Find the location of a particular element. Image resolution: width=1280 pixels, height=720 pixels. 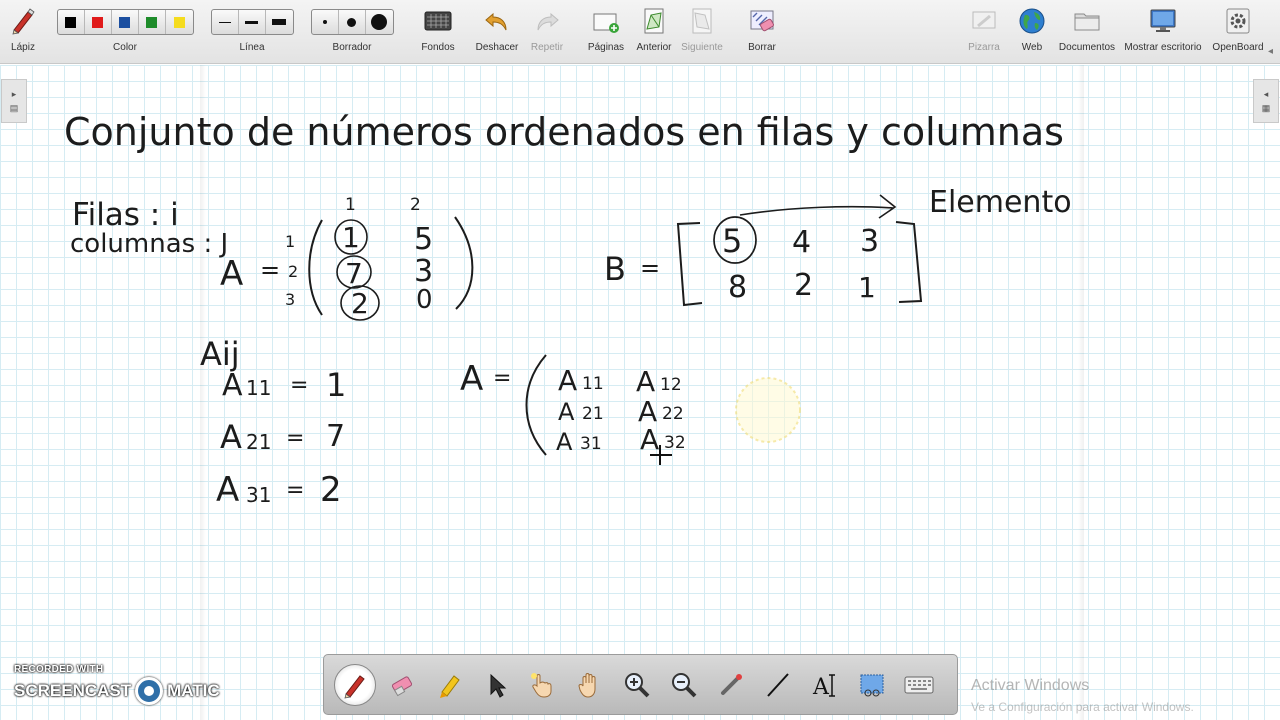

zoom-out-icon is located at coordinates (684, 684).